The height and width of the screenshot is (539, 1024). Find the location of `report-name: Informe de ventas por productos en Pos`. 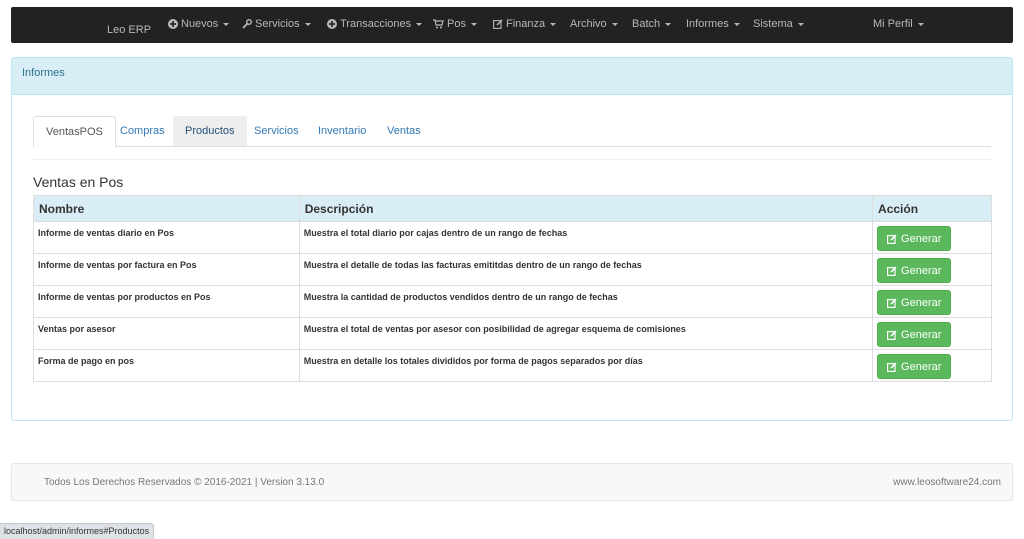

report-name: Informe de ventas por productos en Pos is located at coordinates (166, 301).